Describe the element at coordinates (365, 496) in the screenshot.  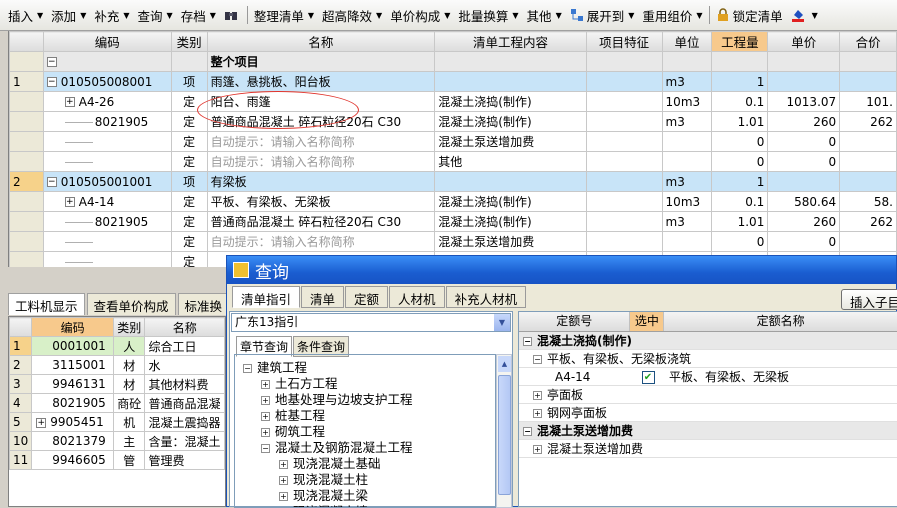
I see `tree-node: + 现浇混凝土梁` at that location.